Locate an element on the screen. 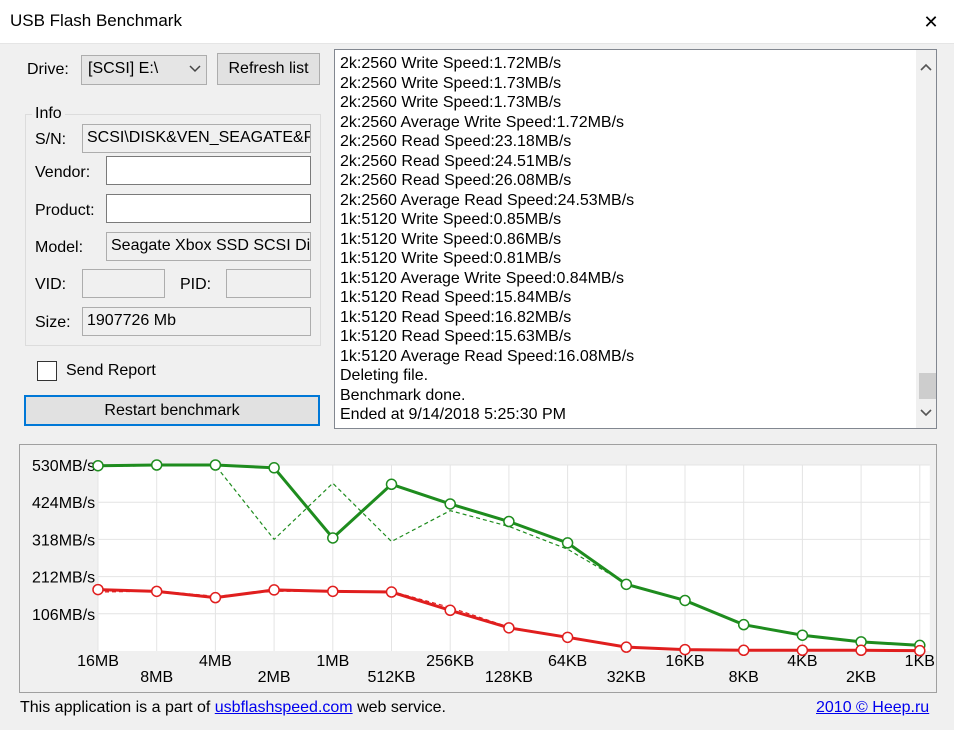  log-line: 1k:5120 Average Read Speed:16.08MB/s is located at coordinates (487, 356).